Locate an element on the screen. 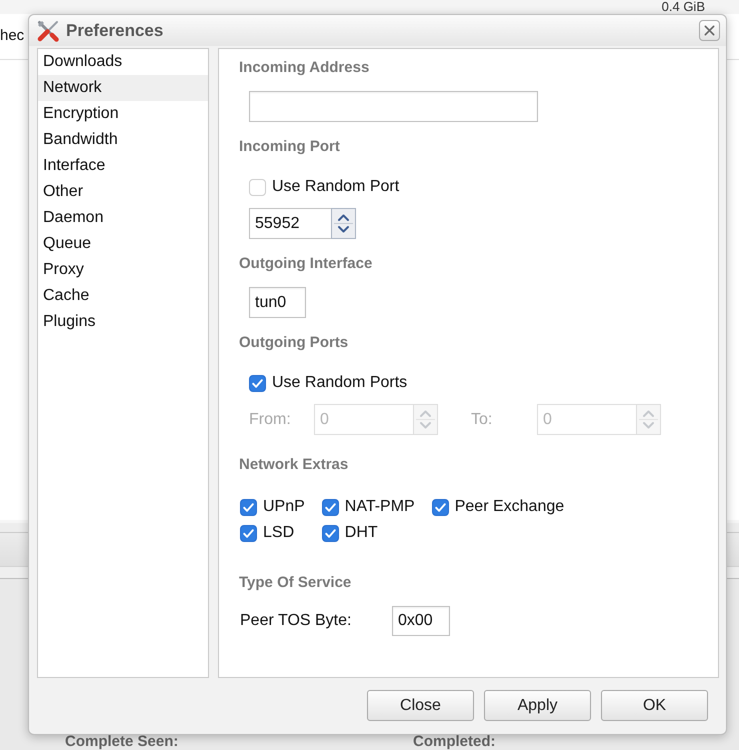 Image resolution: width=739 pixels, height=750 pixels. checkbox-label: NAT-PMP is located at coordinates (379, 507).